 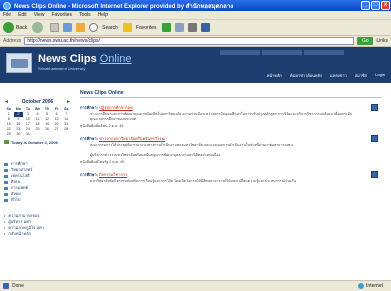 I want to click on menu-tools: Tools, so click(x=85, y=15).